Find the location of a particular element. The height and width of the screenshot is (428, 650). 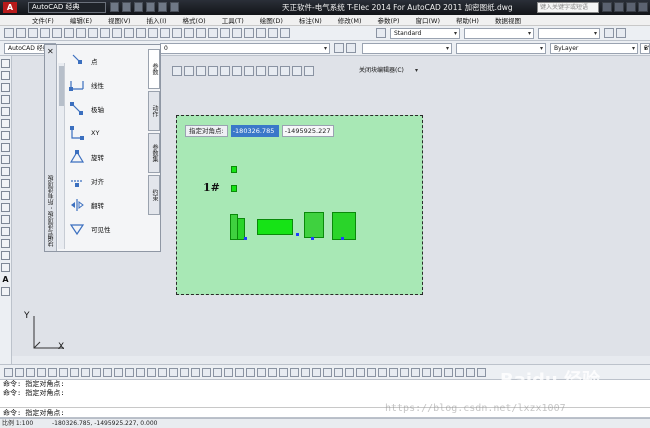

help-search-input: 键入关键字或短语 is located at coordinates (568, 7).